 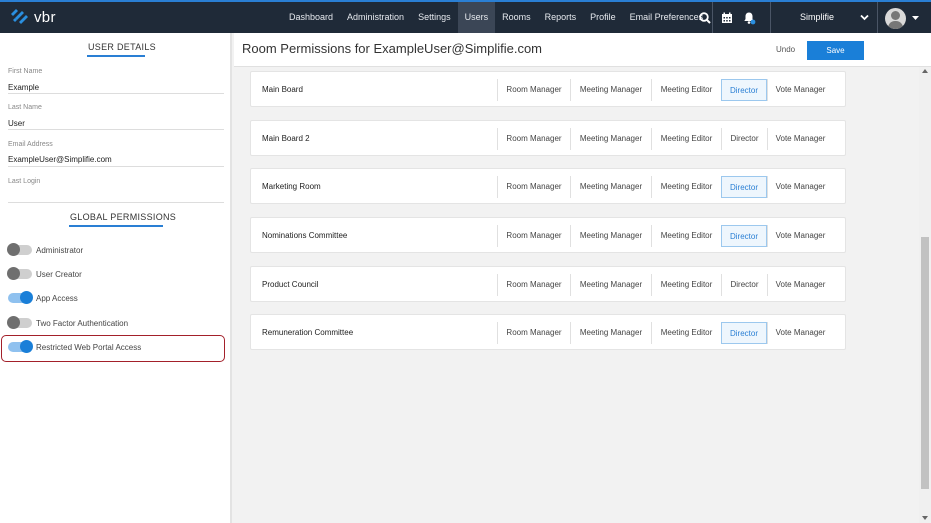 I want to click on last-login-divider, so click(x=116, y=202).